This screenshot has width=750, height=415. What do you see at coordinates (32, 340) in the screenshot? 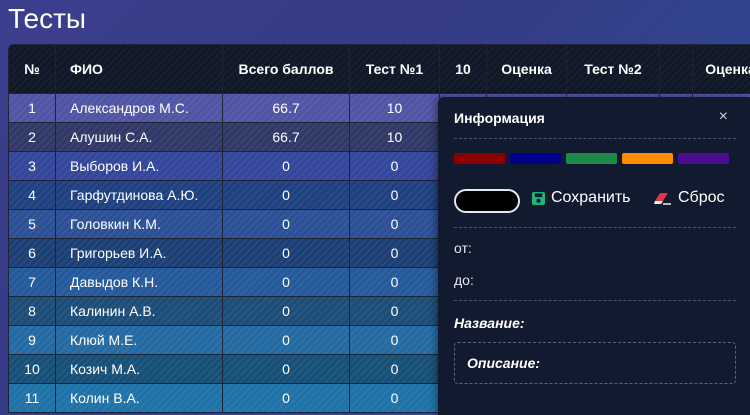
I see `cell-num: 9` at bounding box center [32, 340].